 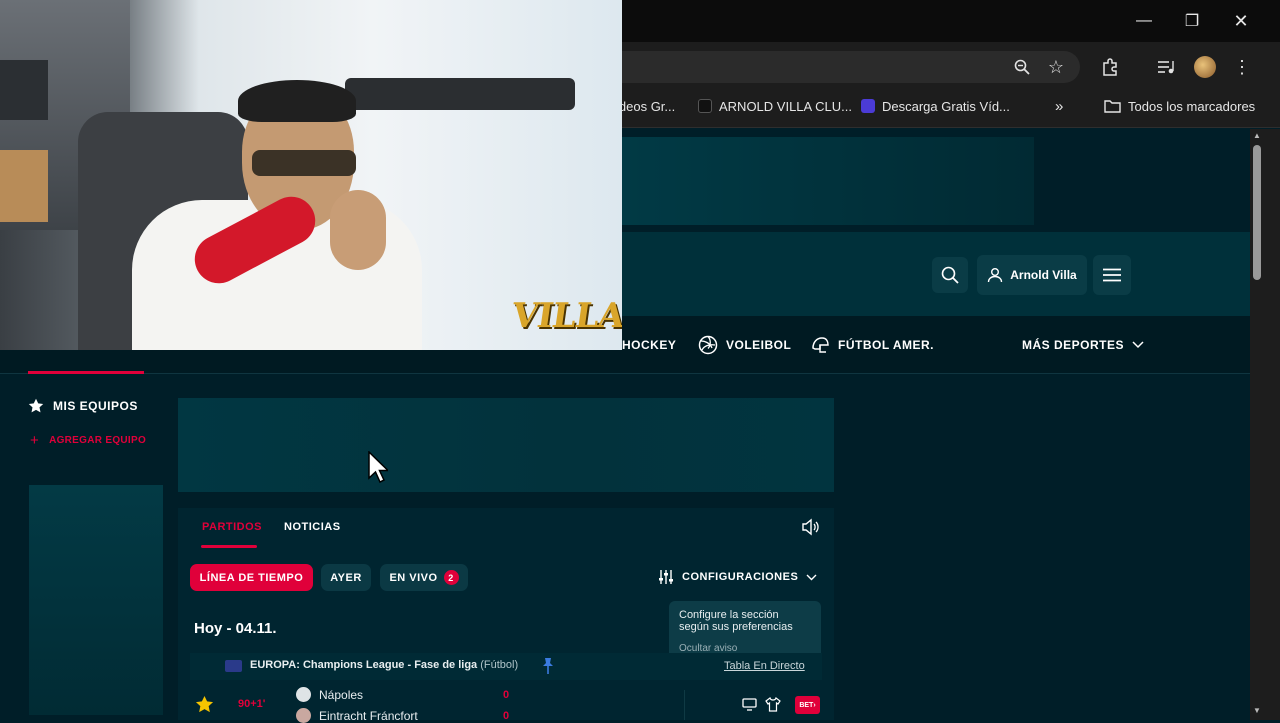 I want to click on star-icon, so click(x=36, y=405).